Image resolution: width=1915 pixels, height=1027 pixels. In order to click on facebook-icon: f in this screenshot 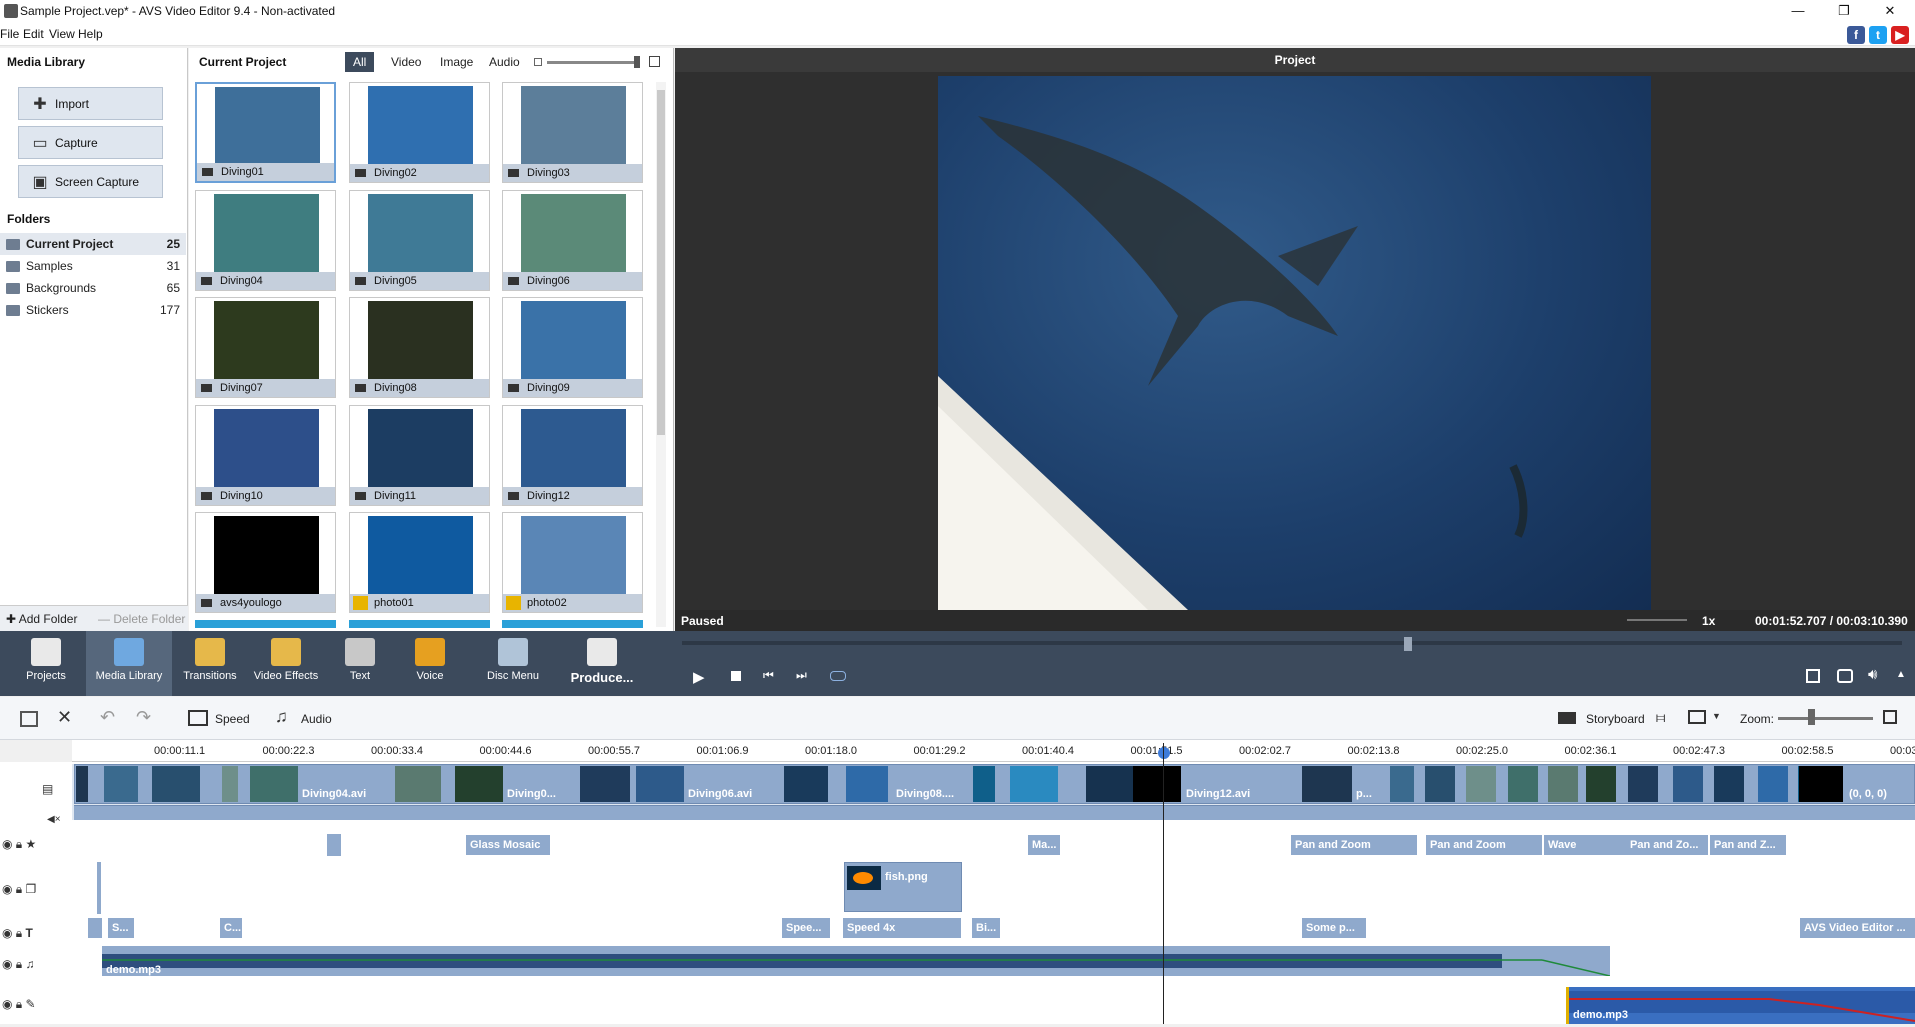, I will do `click(1856, 35)`.